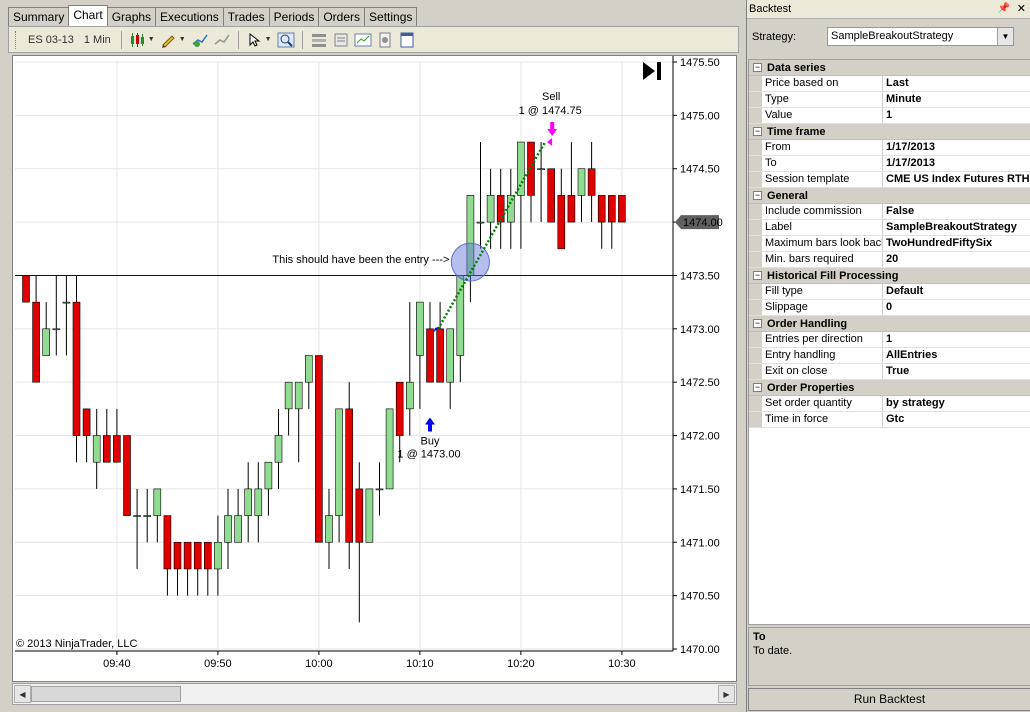 The image size is (1030, 712). What do you see at coordinates (222, 40) in the screenshot?
I see `strategy-icon` at bounding box center [222, 40].